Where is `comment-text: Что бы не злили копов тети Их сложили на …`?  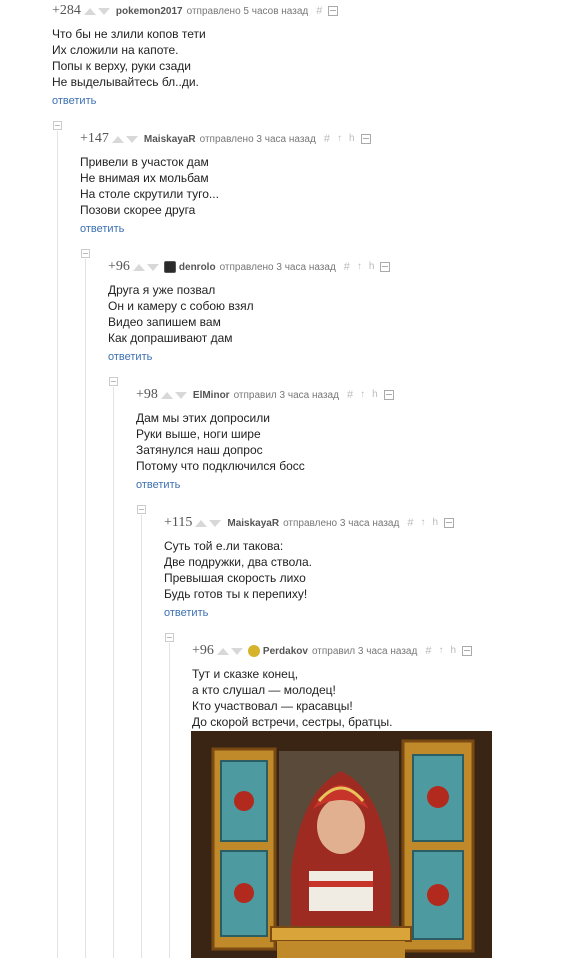 comment-text: Что бы не злили копов тети Их сложили на … is located at coordinates (129, 58).